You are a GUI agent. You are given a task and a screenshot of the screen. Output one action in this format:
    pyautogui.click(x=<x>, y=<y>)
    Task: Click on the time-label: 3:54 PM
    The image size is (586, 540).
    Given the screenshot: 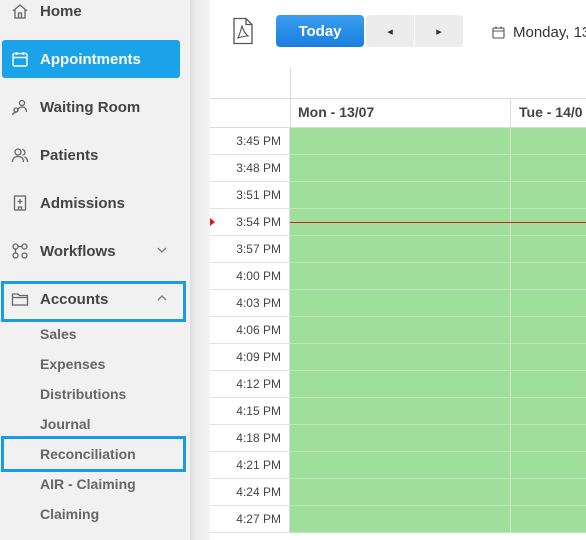 What is the action you would take?
    pyautogui.click(x=250, y=222)
    